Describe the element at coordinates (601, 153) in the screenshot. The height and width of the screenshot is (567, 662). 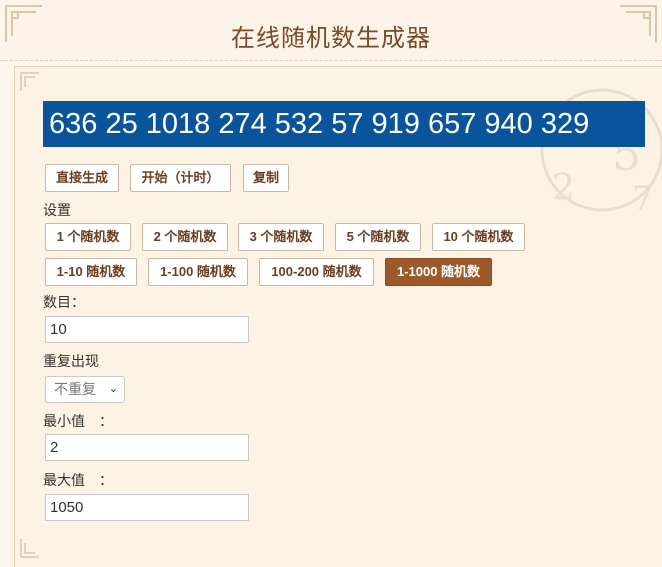
I see `decorative-numbers-icon: 3 5 2 7` at that location.